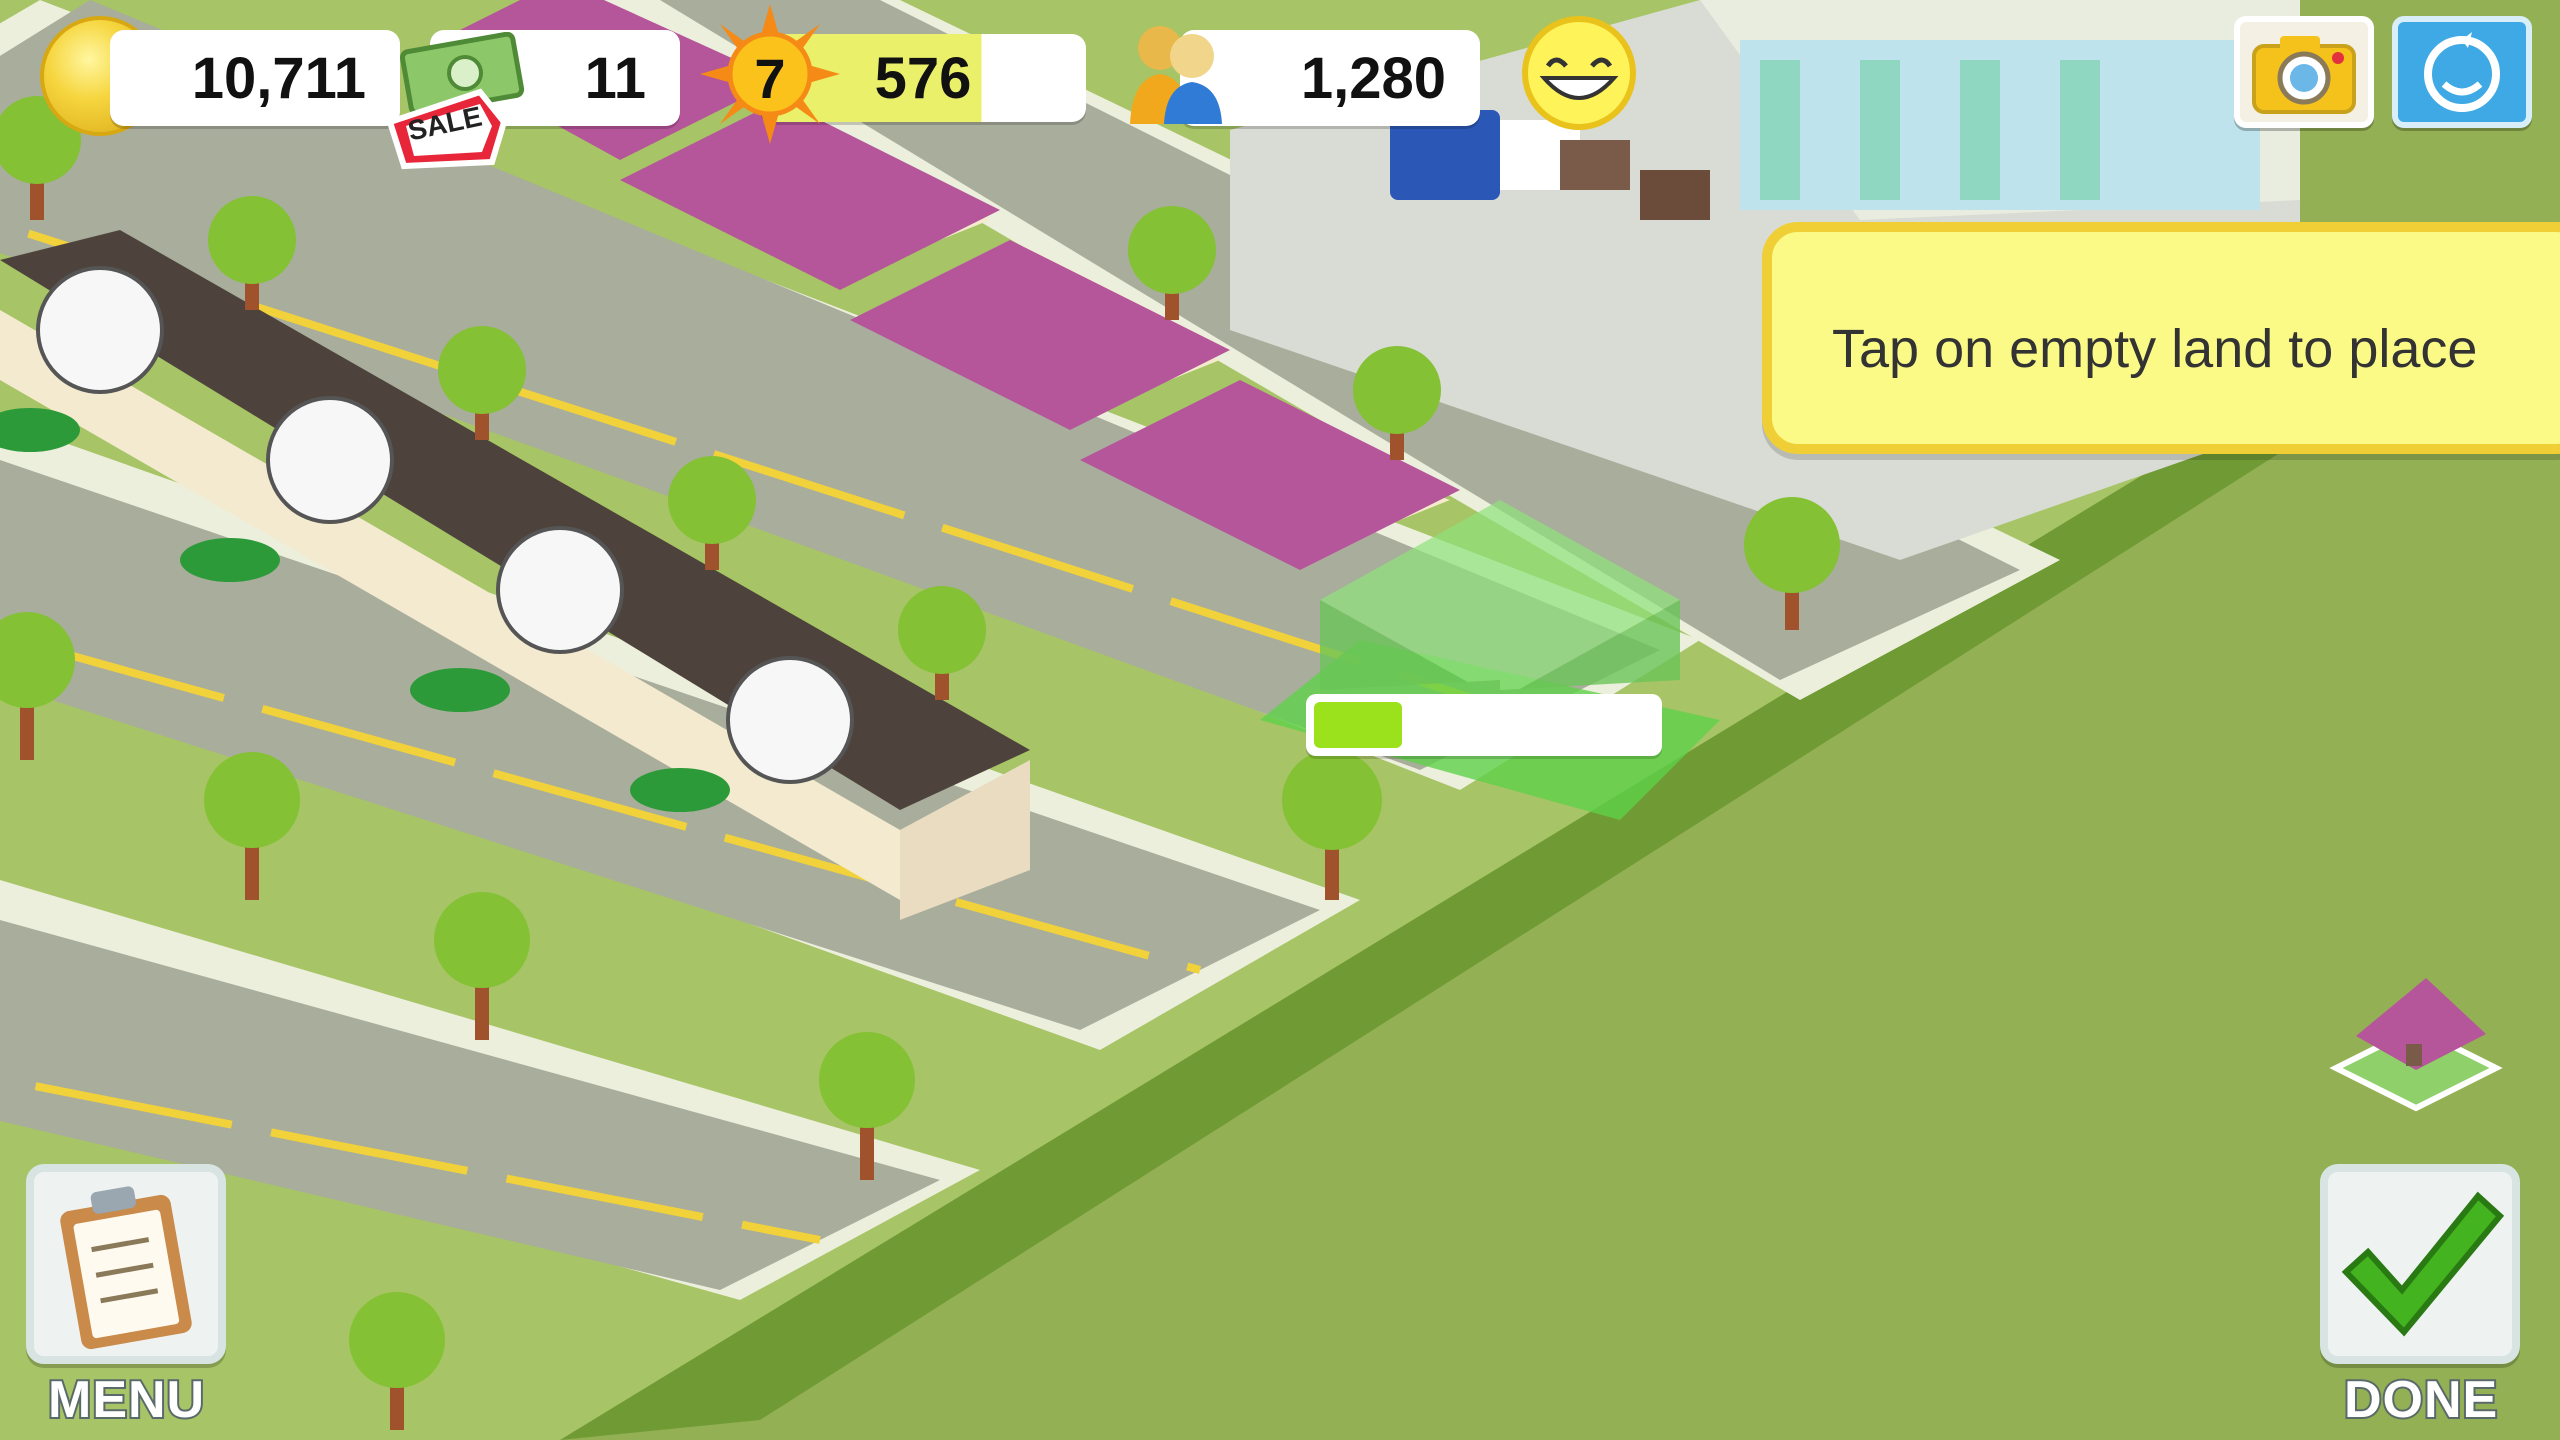 Image resolution: width=2560 pixels, height=1440 pixels. I want to click on population-value: 1,280, so click(1373, 78).